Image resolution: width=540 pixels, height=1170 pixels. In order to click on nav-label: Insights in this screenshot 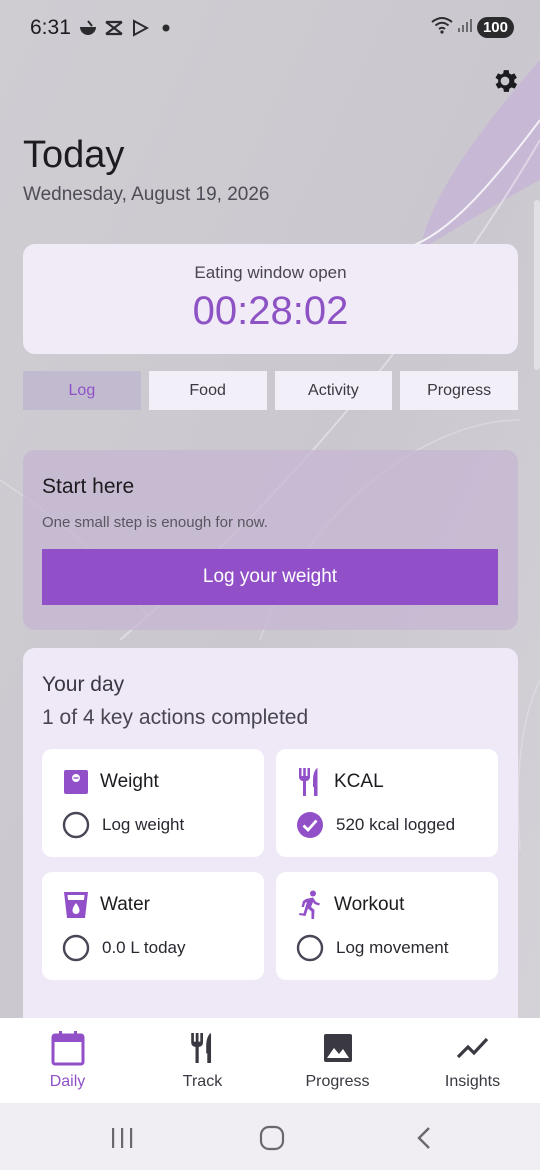, I will do `click(472, 1081)`.